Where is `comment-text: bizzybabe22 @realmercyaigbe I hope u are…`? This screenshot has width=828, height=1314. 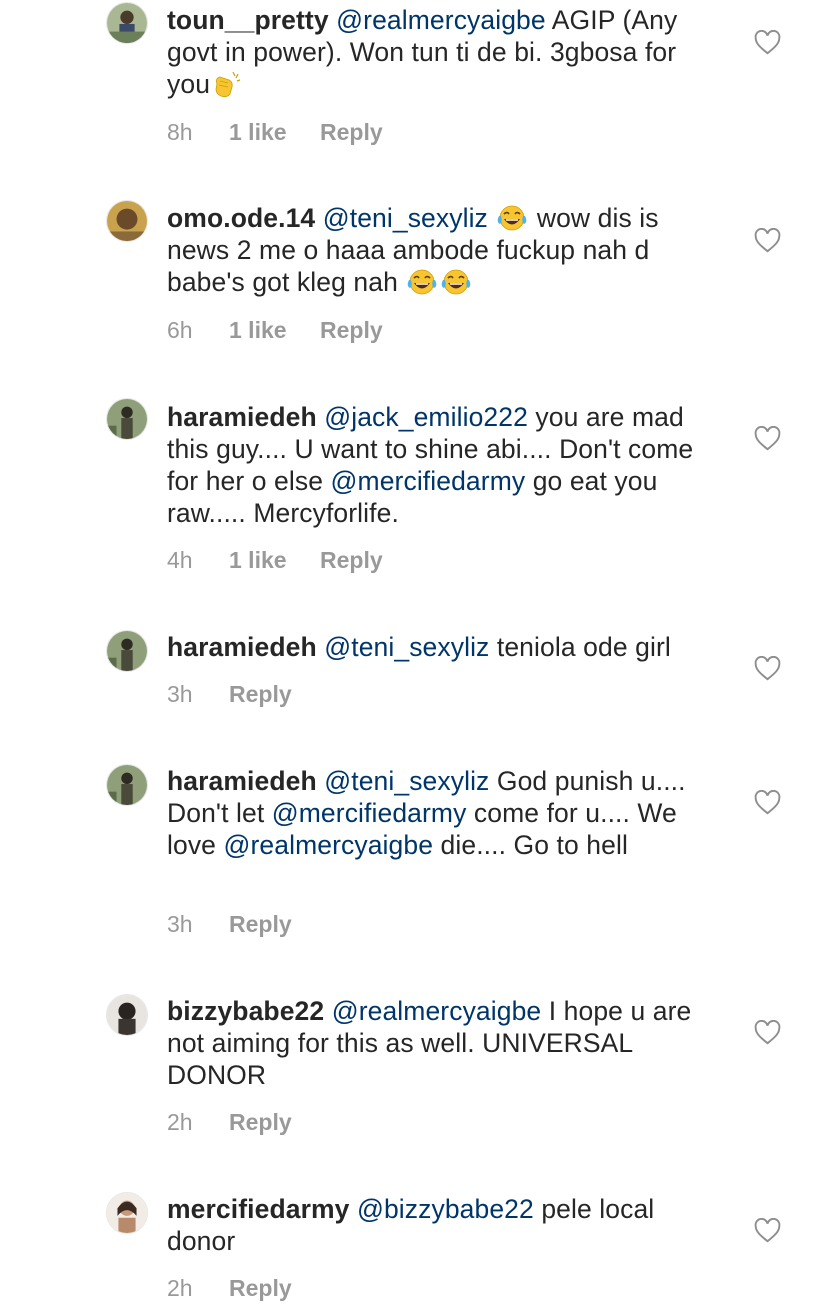 comment-text: bizzybabe22 @realmercyaigbe I hope u are… is located at coordinates (441, 1043).